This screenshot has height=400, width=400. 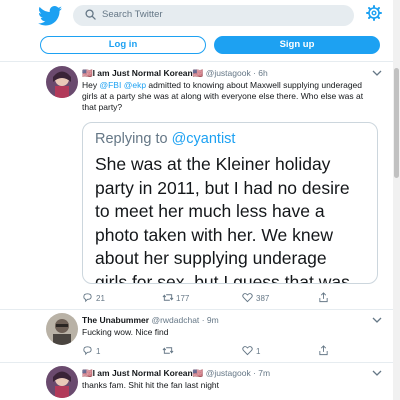 What do you see at coordinates (260, 73) in the screenshot?
I see `timestamp: · 6h` at bounding box center [260, 73].